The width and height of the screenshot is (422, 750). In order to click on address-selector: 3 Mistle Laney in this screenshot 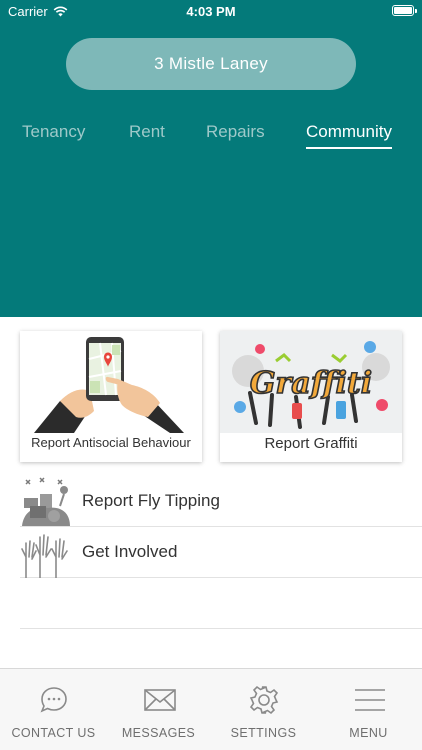, I will do `click(211, 64)`.